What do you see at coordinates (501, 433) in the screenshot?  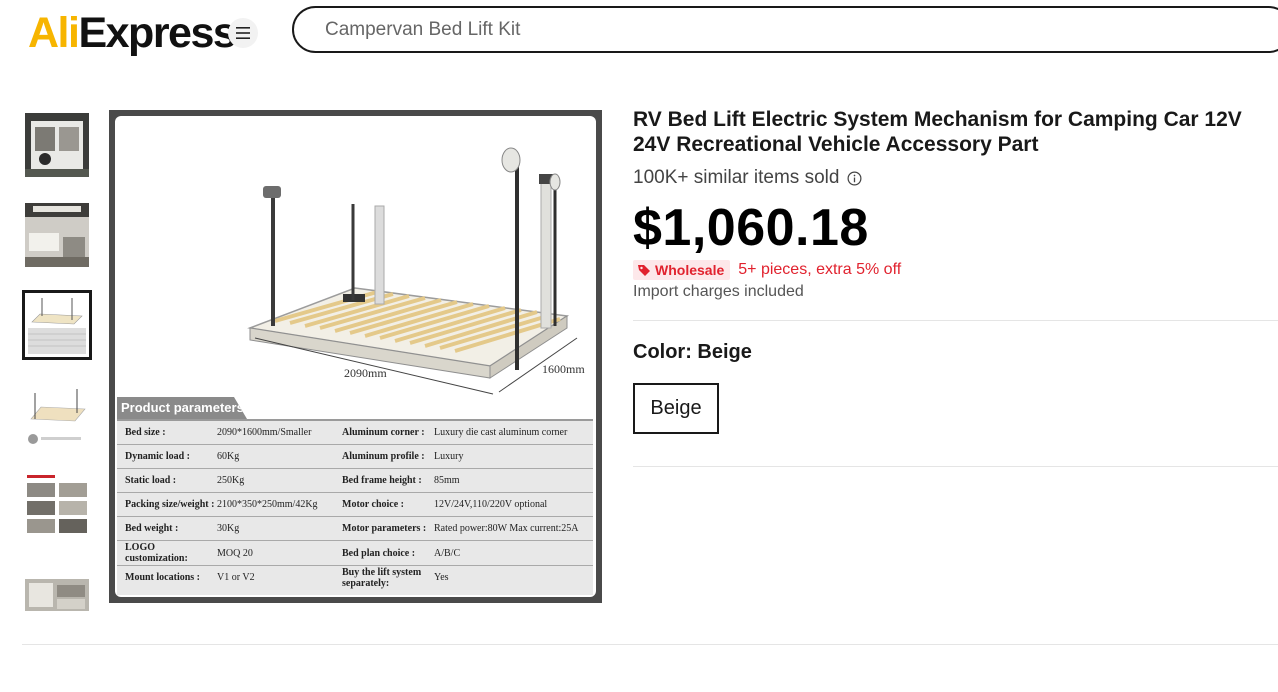 I see `param-value: Luxury die cast aluminum corner` at bounding box center [501, 433].